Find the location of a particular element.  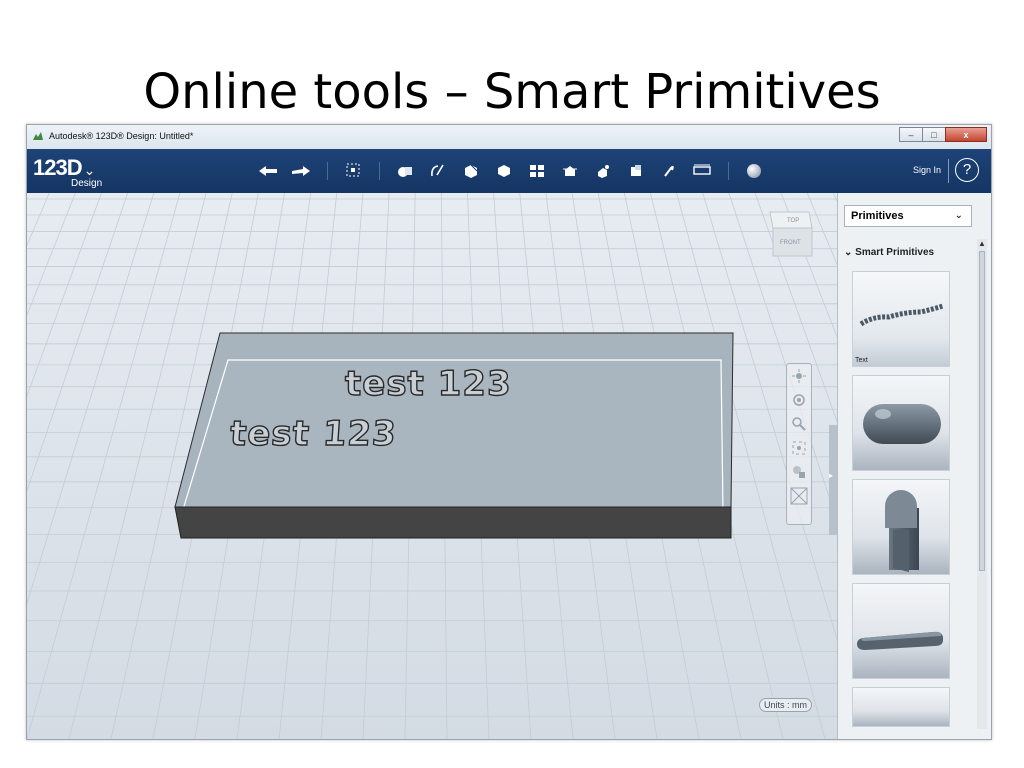

primitive-item-bracket is located at coordinates (901, 527).